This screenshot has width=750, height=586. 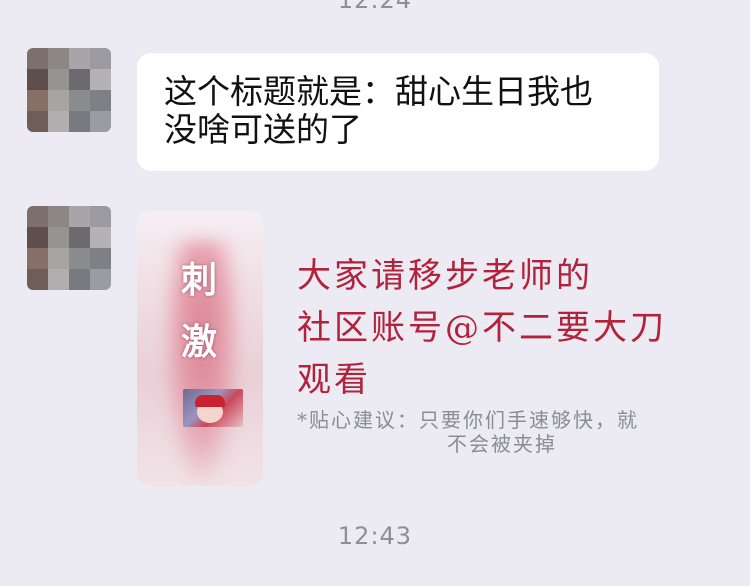 What do you see at coordinates (263, 129) in the screenshot?
I see `message-line-2: 没啥可送的了` at bounding box center [263, 129].